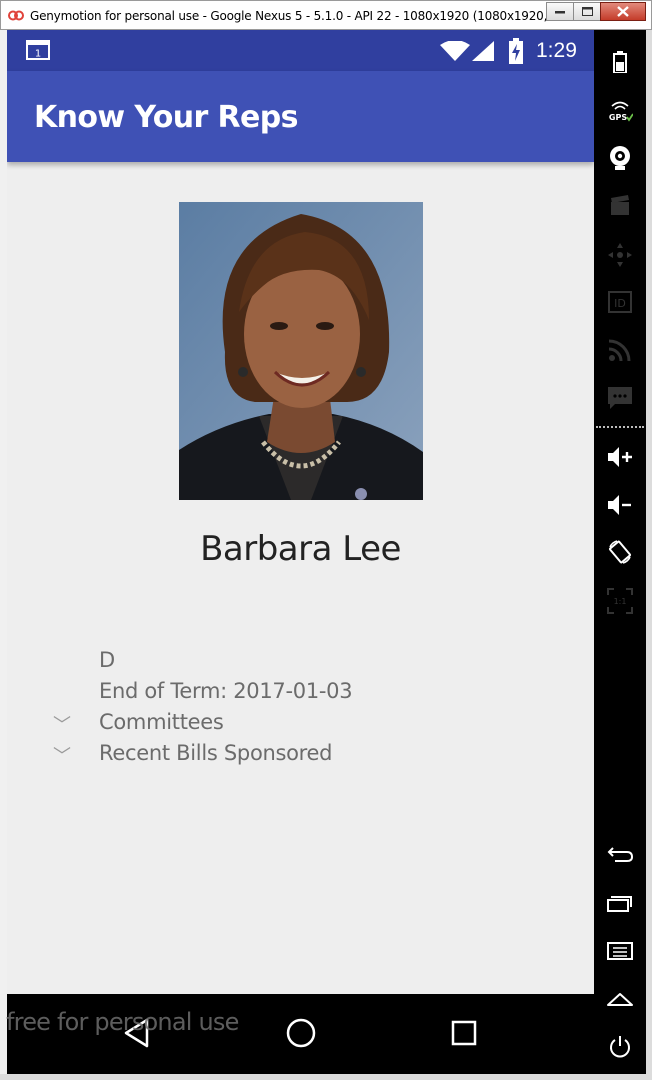 This screenshot has width=652, height=1080. I want to click on notification-icon: 1, so click(38, 50).